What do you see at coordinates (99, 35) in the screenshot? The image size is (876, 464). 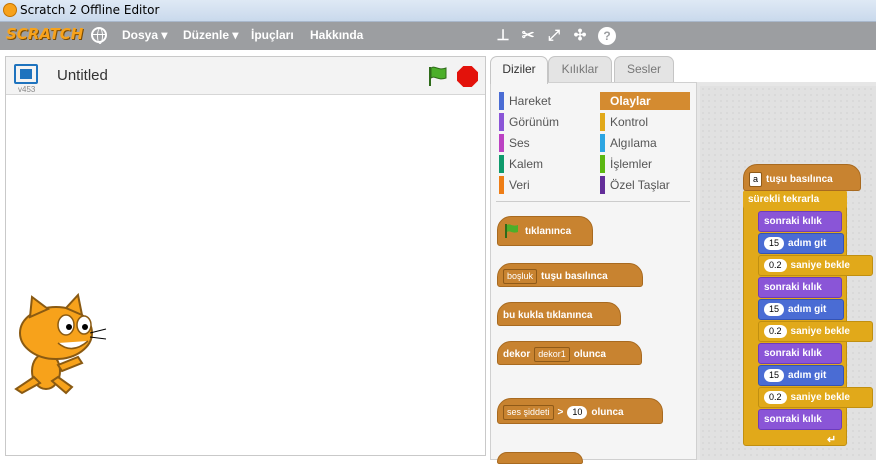 I see `language-globe-icon` at bounding box center [99, 35].